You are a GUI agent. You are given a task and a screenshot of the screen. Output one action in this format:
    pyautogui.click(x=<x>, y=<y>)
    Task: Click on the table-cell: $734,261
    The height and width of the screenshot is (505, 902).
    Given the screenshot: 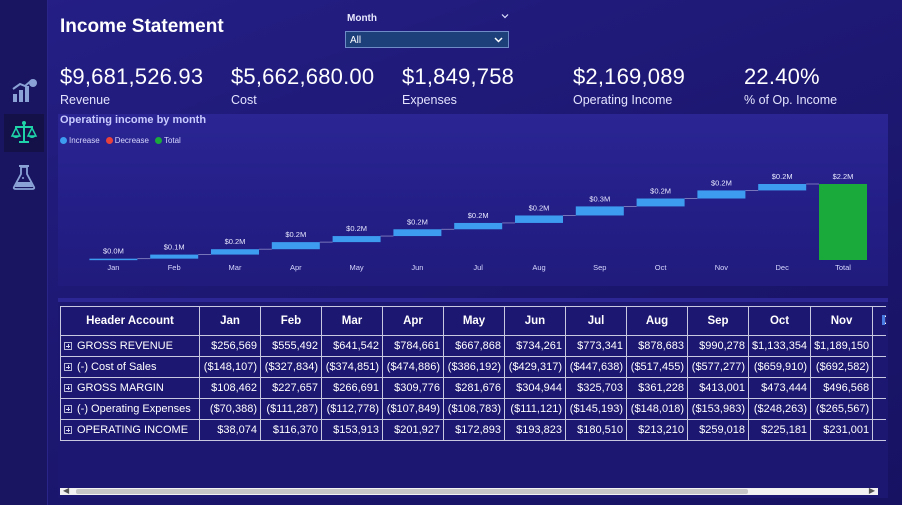 What is the action you would take?
    pyautogui.click(x=535, y=346)
    